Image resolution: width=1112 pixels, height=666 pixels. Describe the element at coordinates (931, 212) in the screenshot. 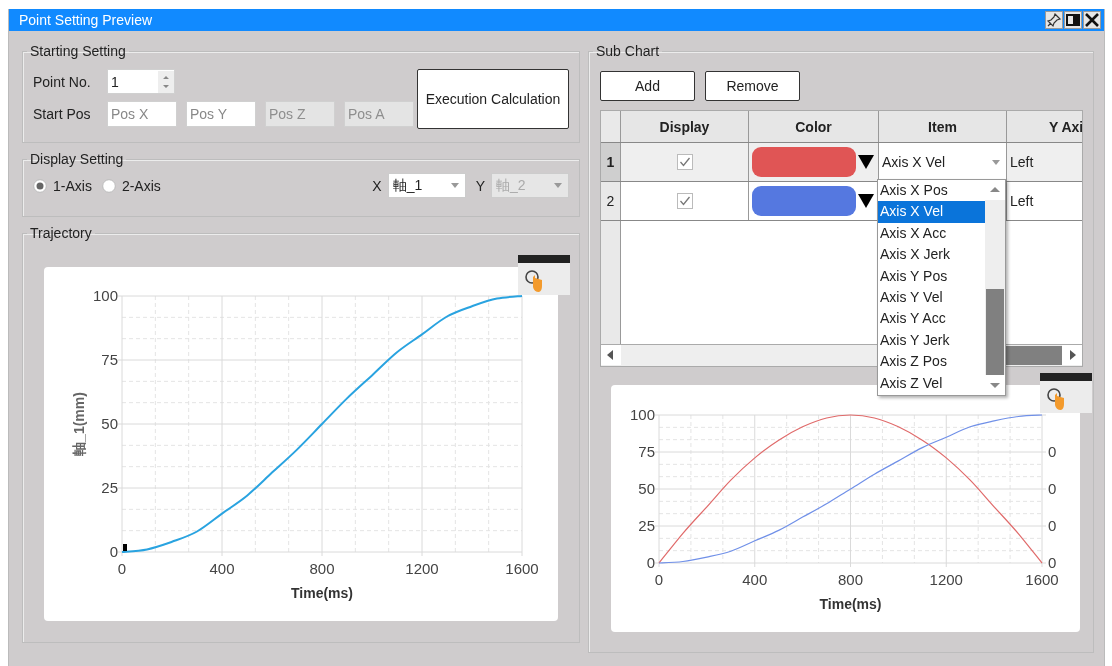

I see `dropdown-option: Axis X Vel` at that location.